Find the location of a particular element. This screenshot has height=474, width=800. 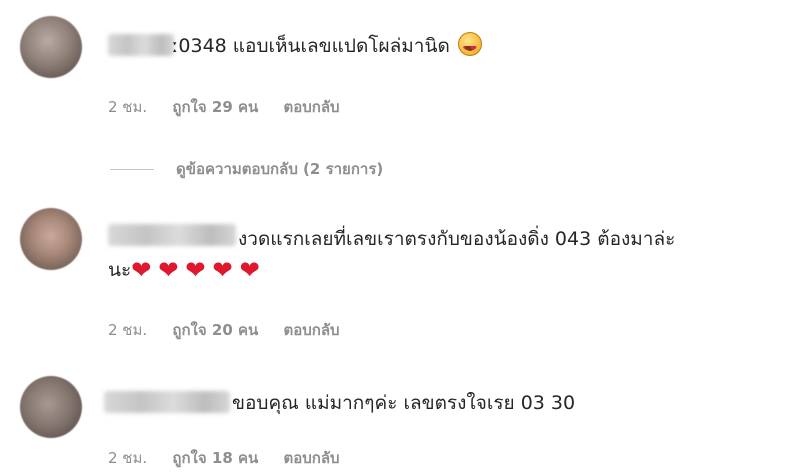

comment-meta: 2 ชม. ถูกใจ 18 คน ตอบกลับ is located at coordinates (234, 458).